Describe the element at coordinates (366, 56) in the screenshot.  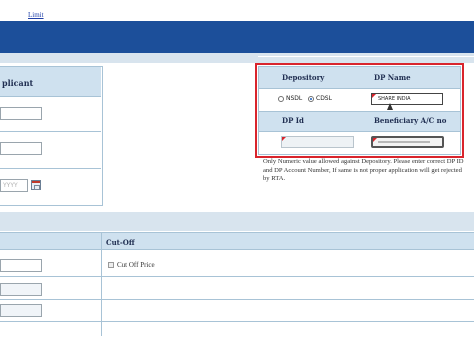
I see `band-divider` at that location.